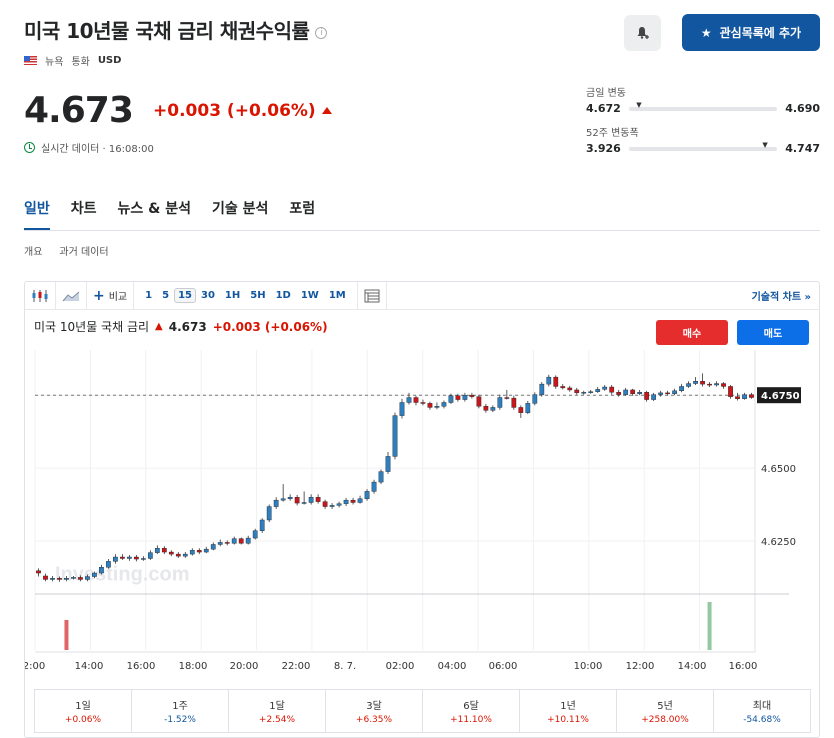 This screenshot has height=738, width=834. I want to click on bell-plus-icon, so click(643, 33).